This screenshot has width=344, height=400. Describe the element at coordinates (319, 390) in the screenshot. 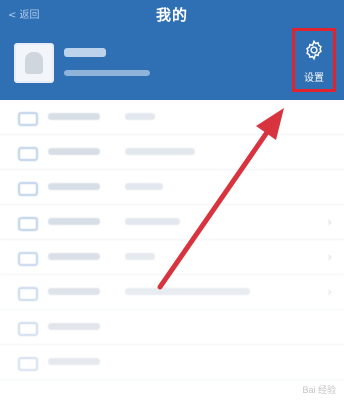

I see `watermark: Bai 经验` at that location.